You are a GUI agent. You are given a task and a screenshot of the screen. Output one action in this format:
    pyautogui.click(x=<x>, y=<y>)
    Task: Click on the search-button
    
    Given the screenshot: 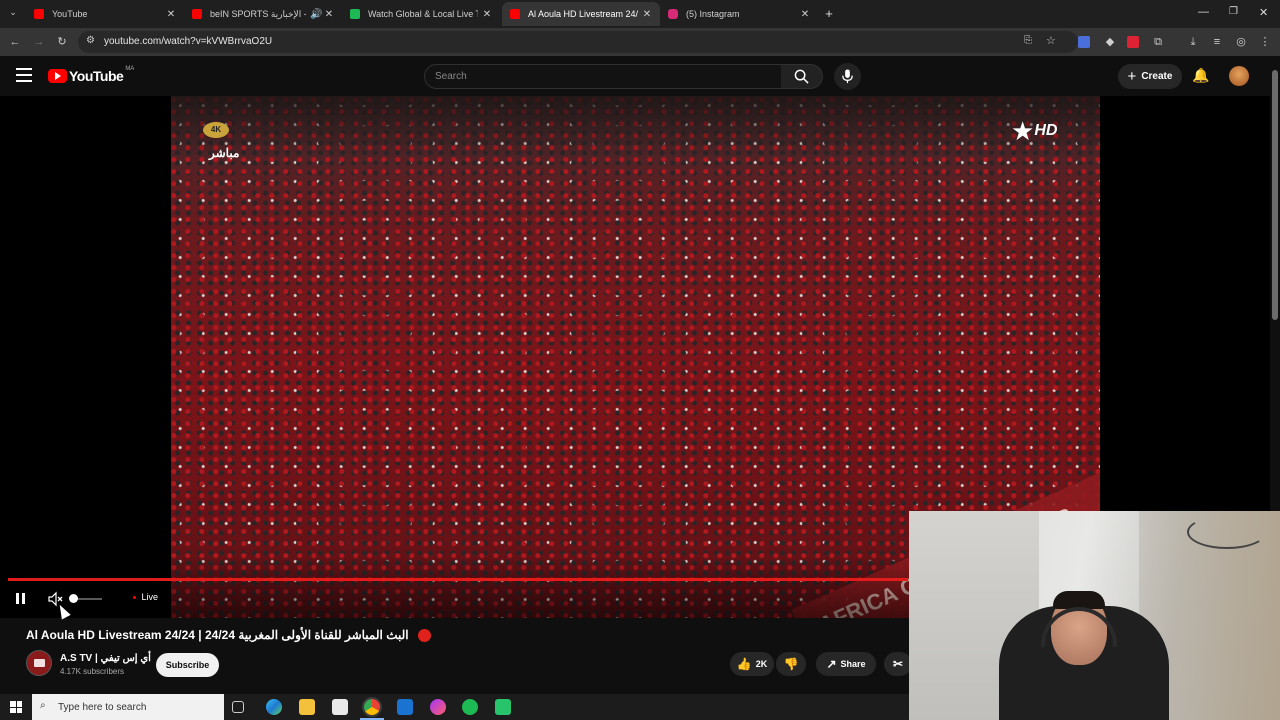 What is the action you would take?
    pyautogui.click(x=802, y=76)
    